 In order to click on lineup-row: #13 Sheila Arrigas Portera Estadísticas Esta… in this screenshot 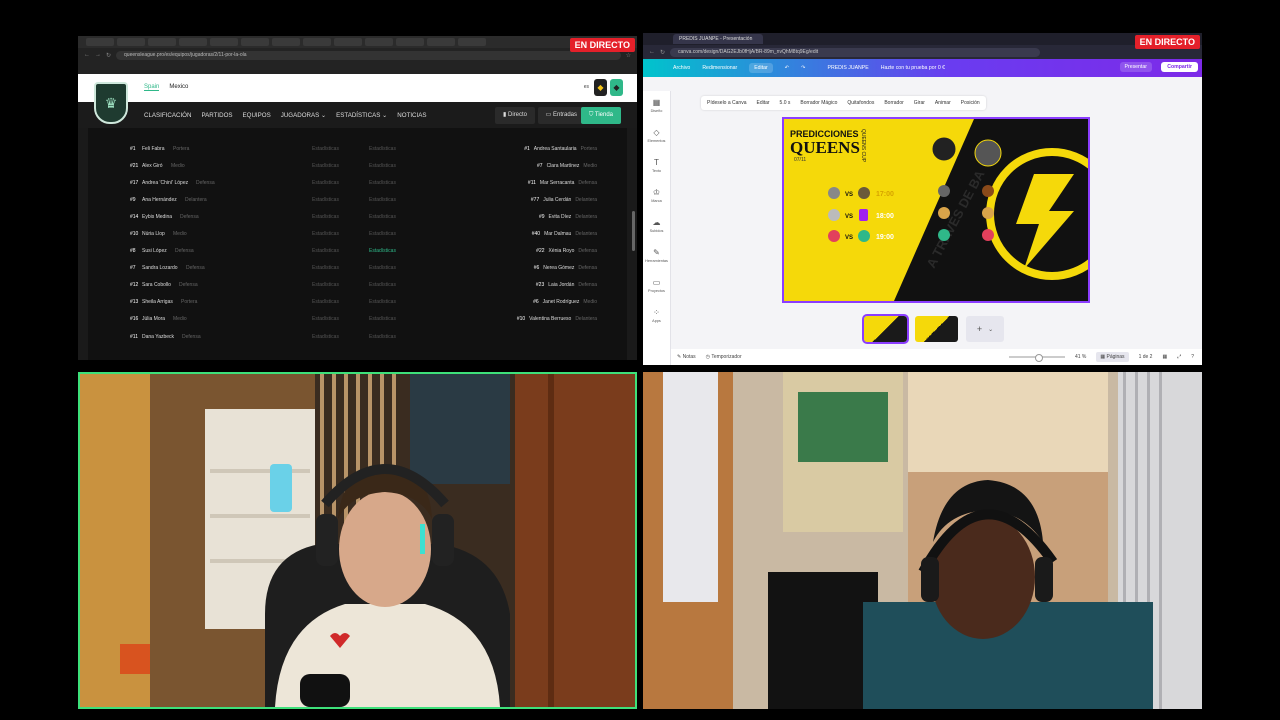, I will do `click(357, 302)`.